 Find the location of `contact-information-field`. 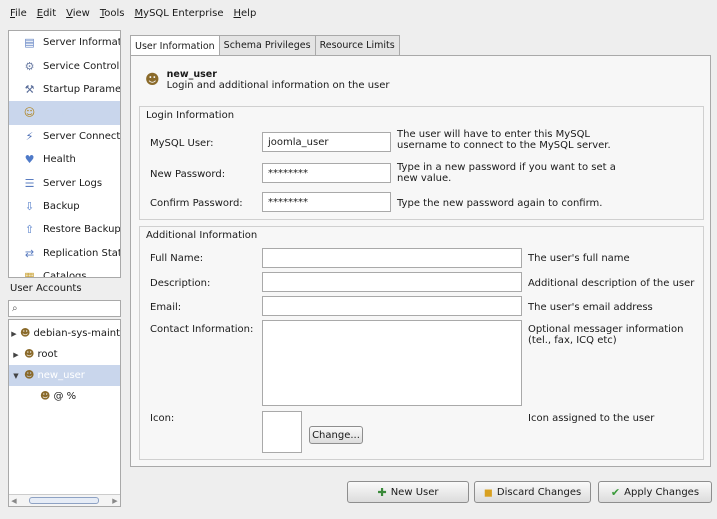

contact-information-field is located at coordinates (392, 363).